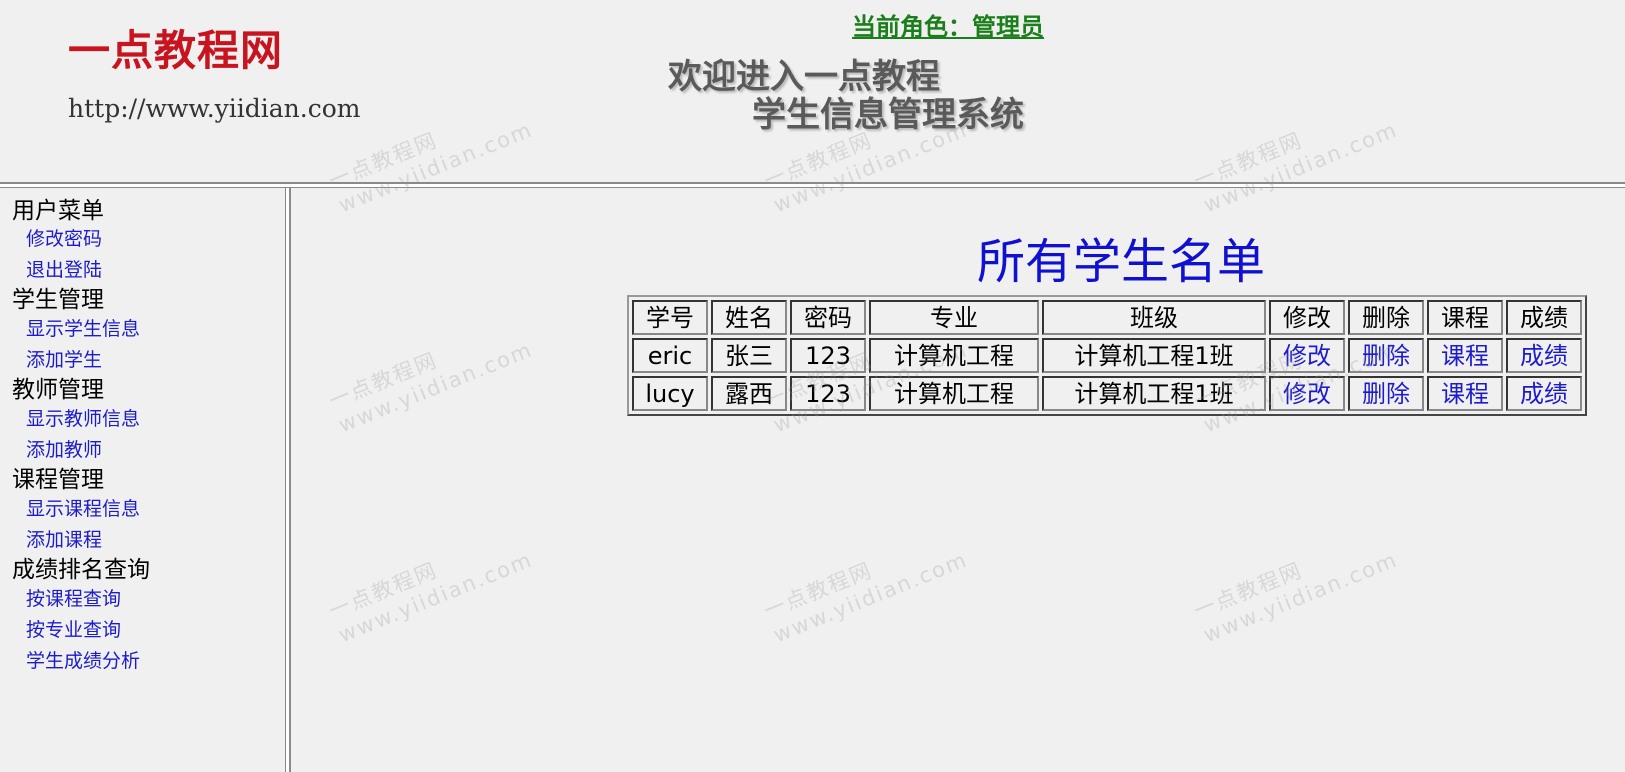  I want to click on student-id-cell: lucy, so click(670, 393).